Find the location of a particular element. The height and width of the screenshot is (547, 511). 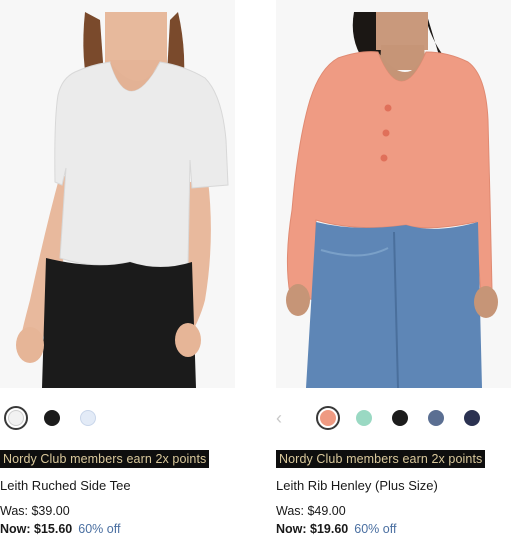

swatch-navy is located at coordinates (472, 418).